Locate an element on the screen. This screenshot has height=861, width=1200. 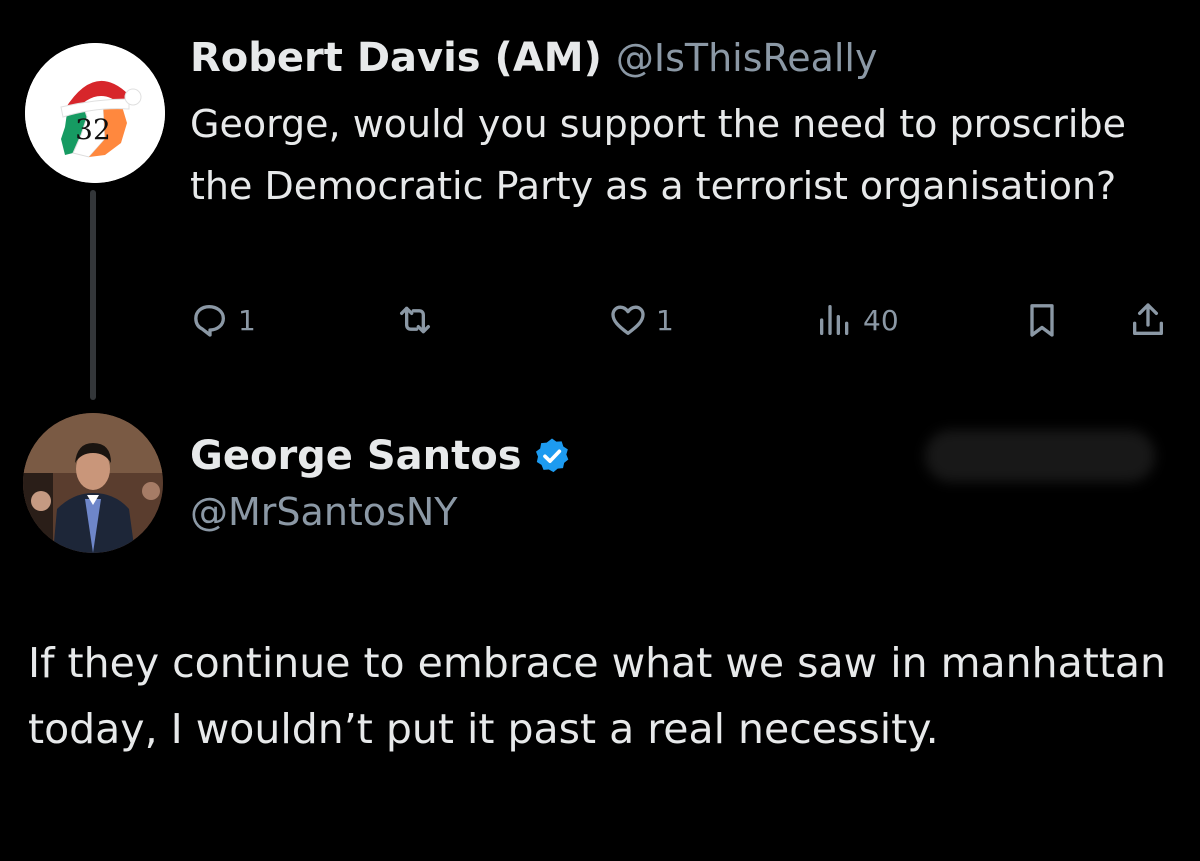
retweet-button is located at coordinates (419, 320).